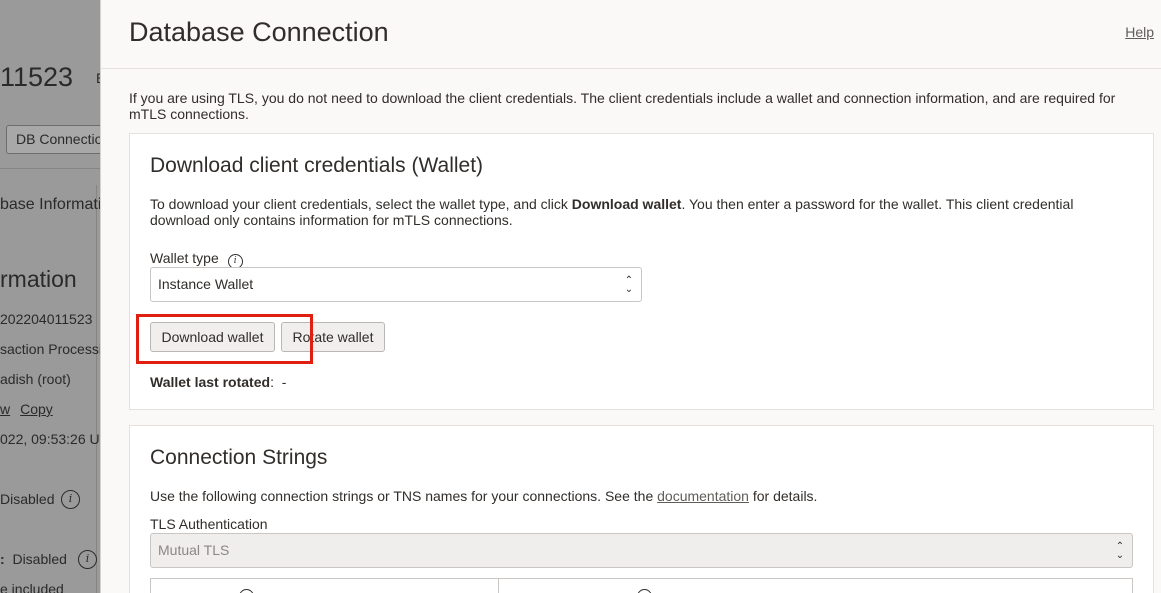 This screenshot has width=1161, height=593. I want to click on bg-vertical-divider, so click(96, 389).